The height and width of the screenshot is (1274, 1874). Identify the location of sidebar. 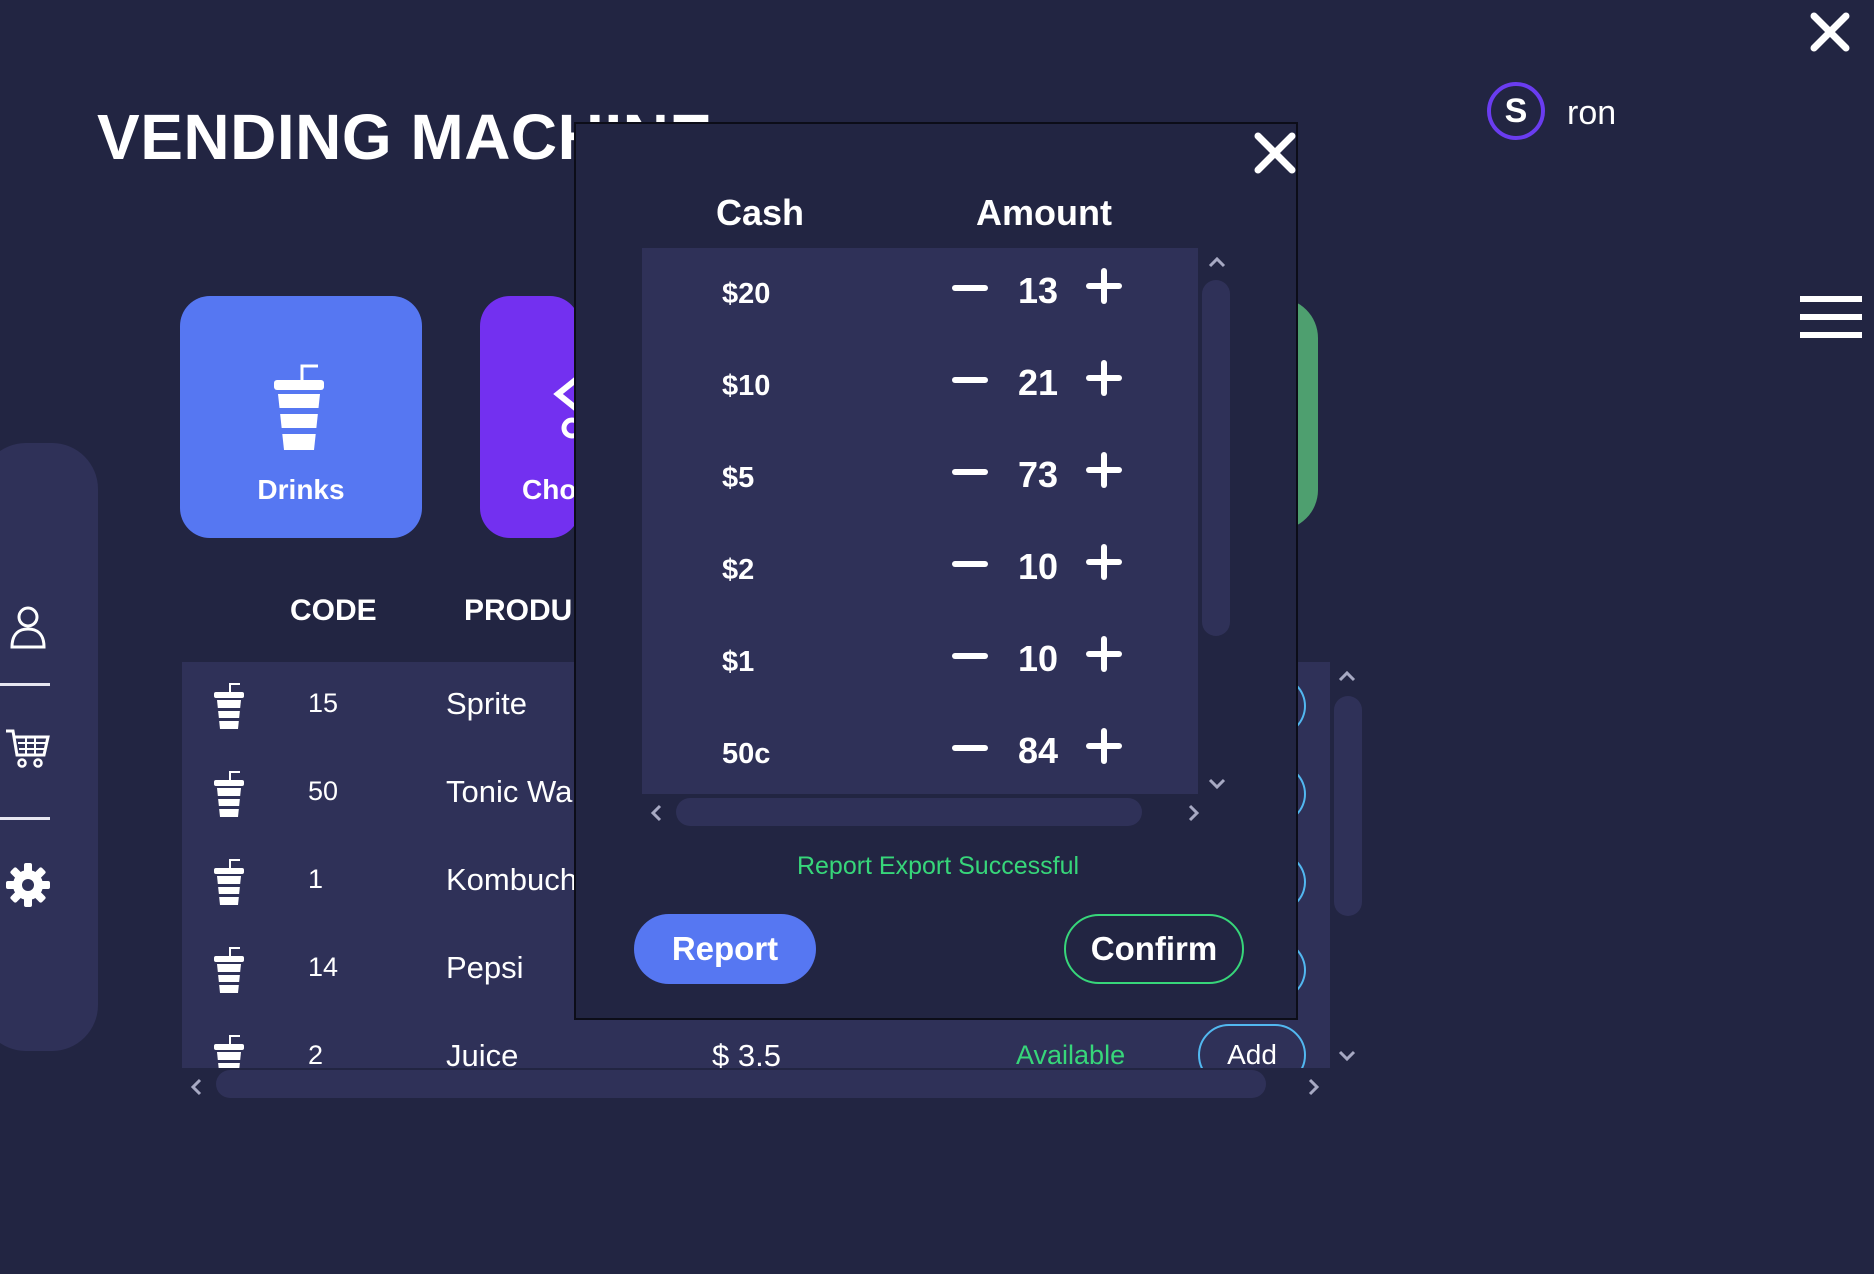
(49, 747).